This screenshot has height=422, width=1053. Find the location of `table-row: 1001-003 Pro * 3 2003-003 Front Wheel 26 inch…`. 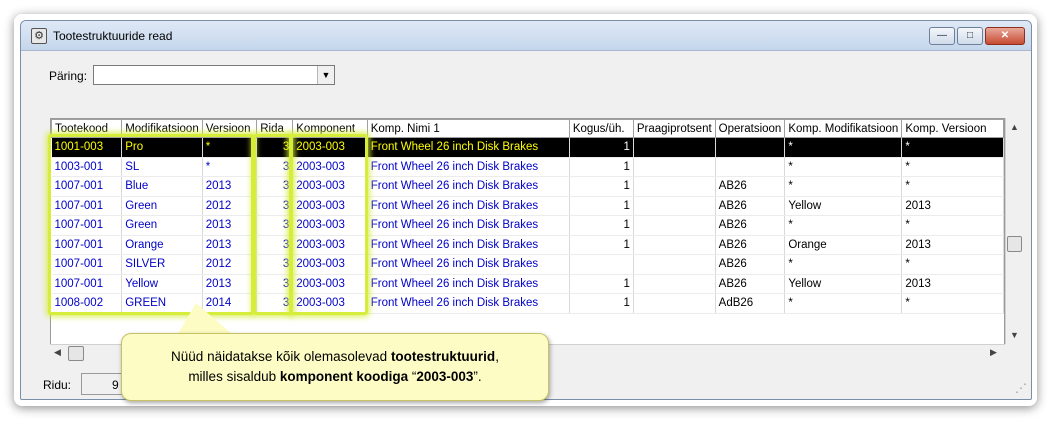

table-row: 1001-003 Pro * 3 2003-003 Front Wheel 26 inch… is located at coordinates (527, 147).